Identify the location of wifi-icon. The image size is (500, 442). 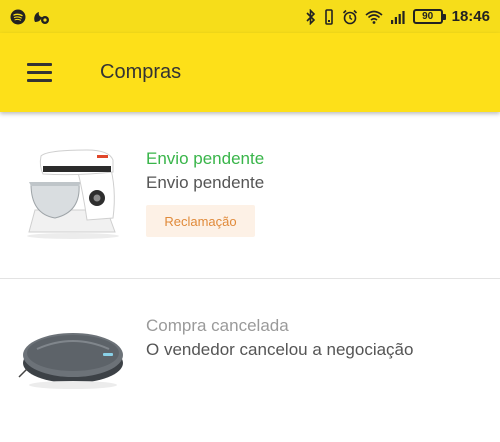
(374, 17).